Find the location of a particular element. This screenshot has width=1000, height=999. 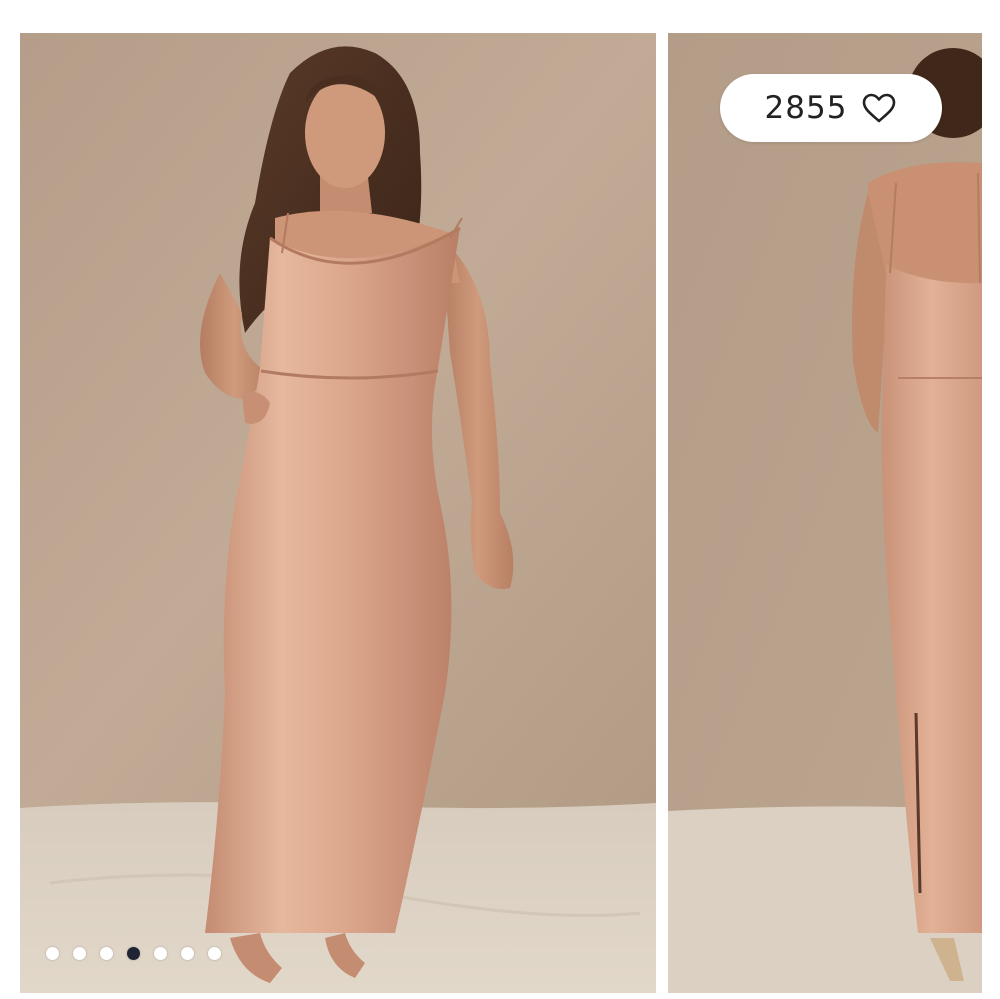

carousel-dot-active is located at coordinates (133, 953).